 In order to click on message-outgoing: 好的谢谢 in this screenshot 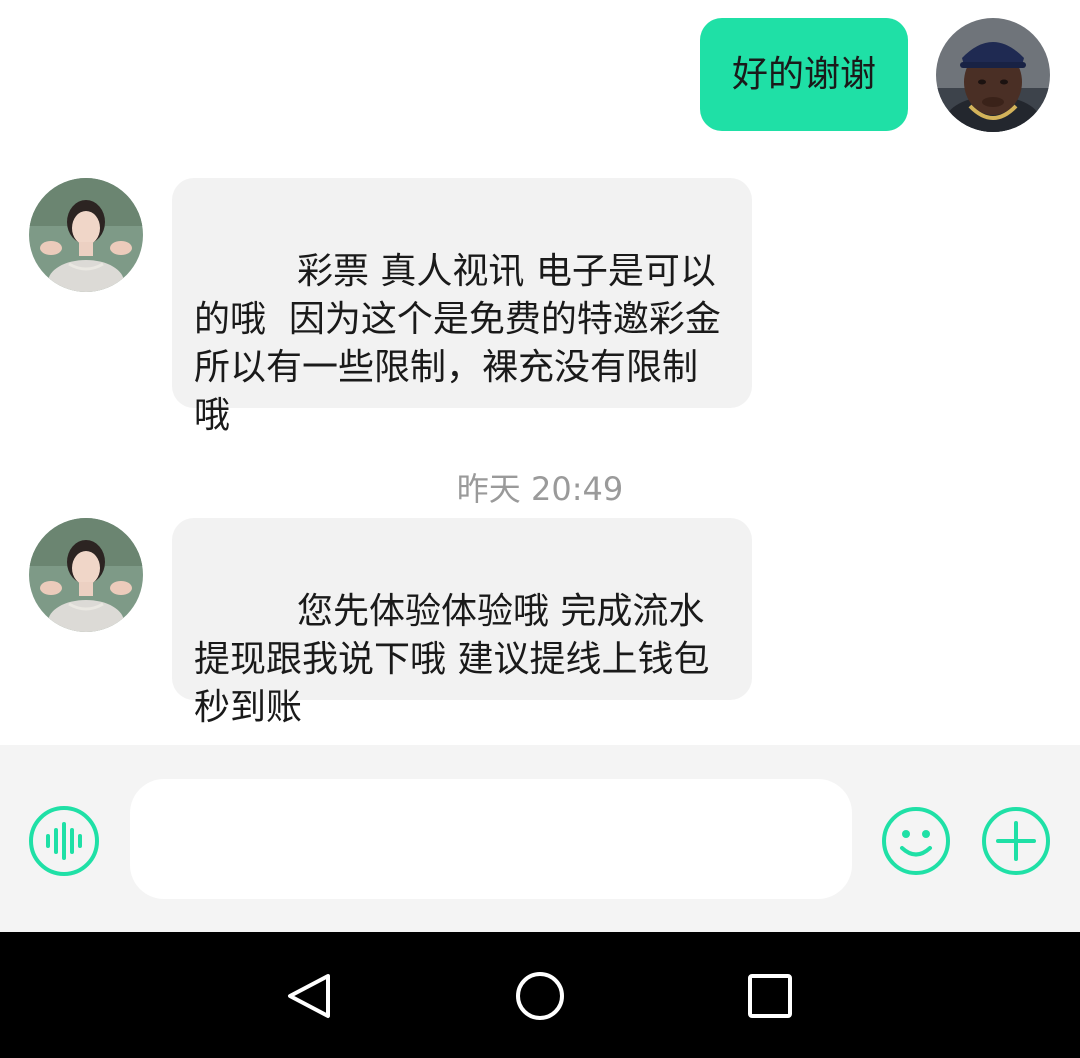, I will do `click(540, 75)`.